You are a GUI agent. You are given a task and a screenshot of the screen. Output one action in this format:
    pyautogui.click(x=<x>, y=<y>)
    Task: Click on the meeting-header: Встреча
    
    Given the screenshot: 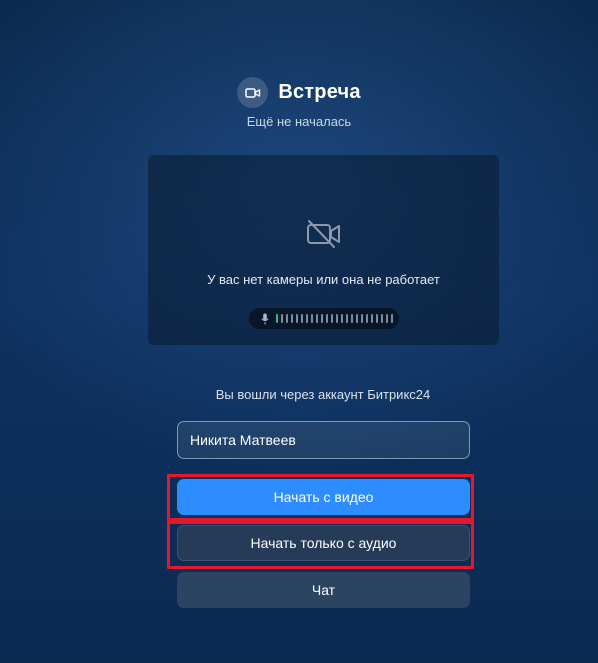 What is the action you would take?
    pyautogui.click(x=299, y=92)
    